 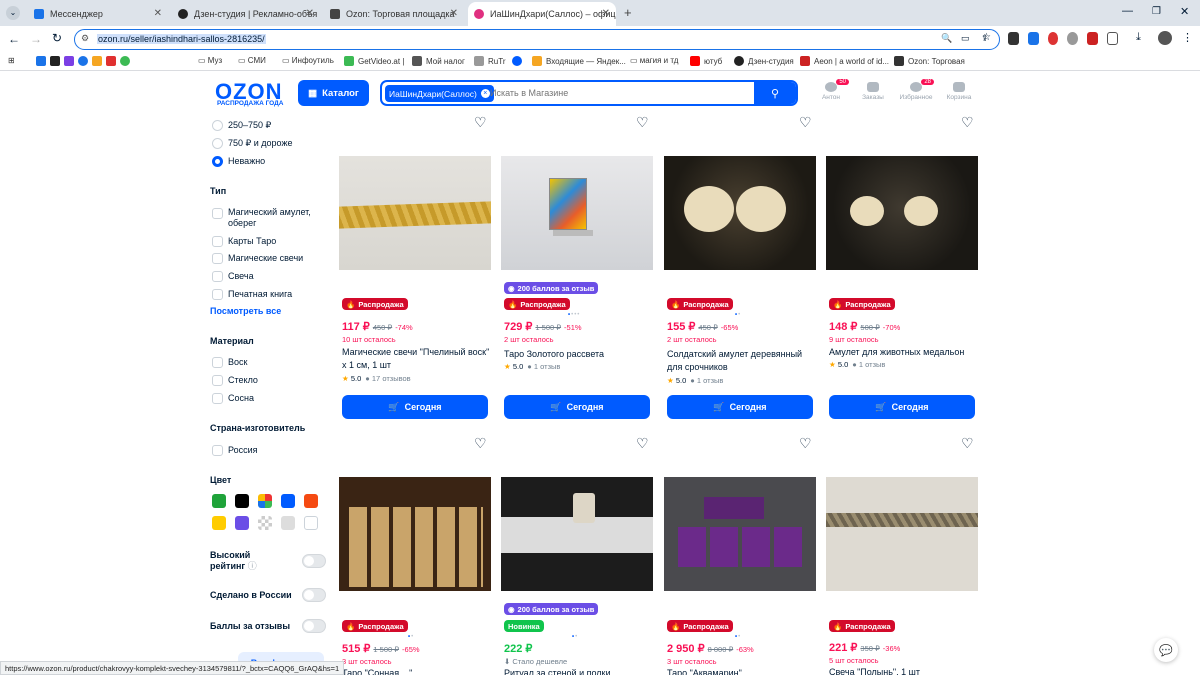 What do you see at coordinates (249, 125) in the screenshot?
I see `price-option-label: 250–750 ₽` at bounding box center [249, 125].